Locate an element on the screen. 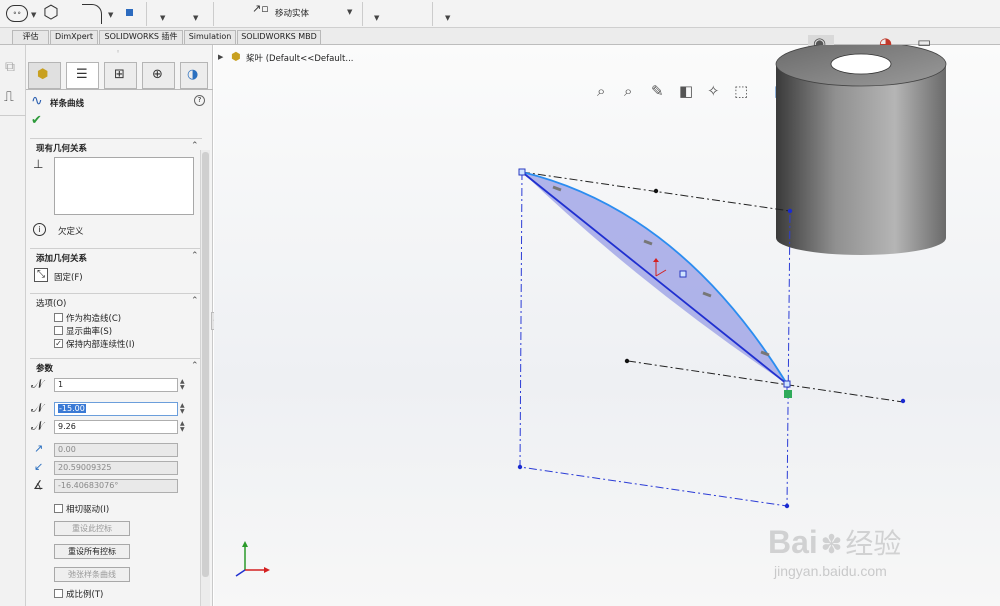 The width and height of the screenshot is (1000, 606). paw-icon: ✽ is located at coordinates (831, 545).